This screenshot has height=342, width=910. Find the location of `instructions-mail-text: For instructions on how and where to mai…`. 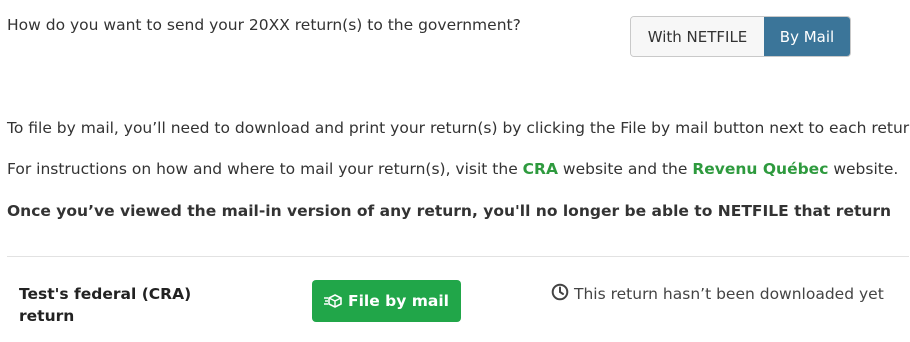

instructions-mail-text: For instructions on how and where to mai… is located at coordinates (452, 169).